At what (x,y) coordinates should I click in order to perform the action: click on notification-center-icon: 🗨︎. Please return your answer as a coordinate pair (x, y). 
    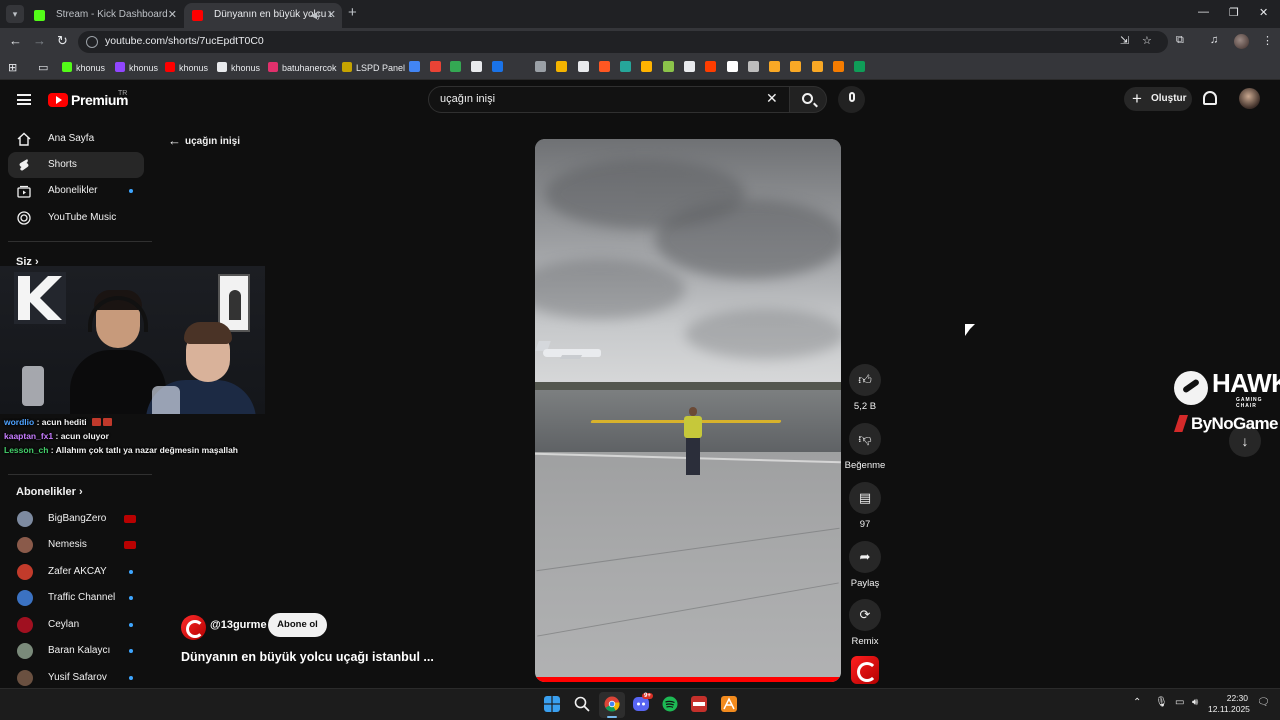
    Looking at the image, I should click on (1263, 702).